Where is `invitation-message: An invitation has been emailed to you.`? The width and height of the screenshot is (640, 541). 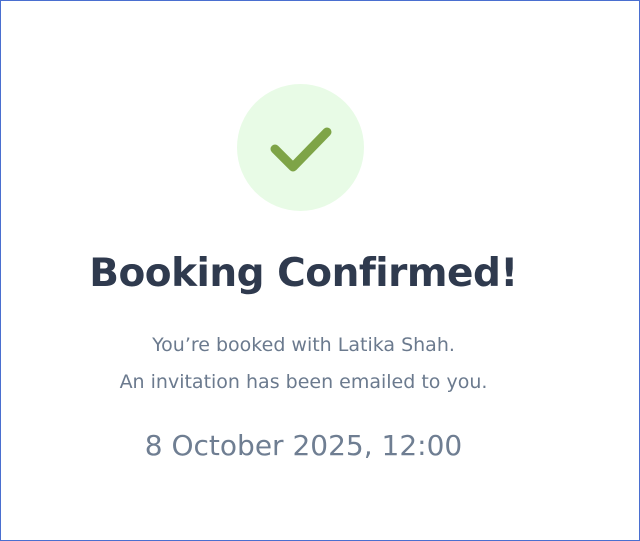
invitation-message: An invitation has been emailed to you. is located at coordinates (303, 382).